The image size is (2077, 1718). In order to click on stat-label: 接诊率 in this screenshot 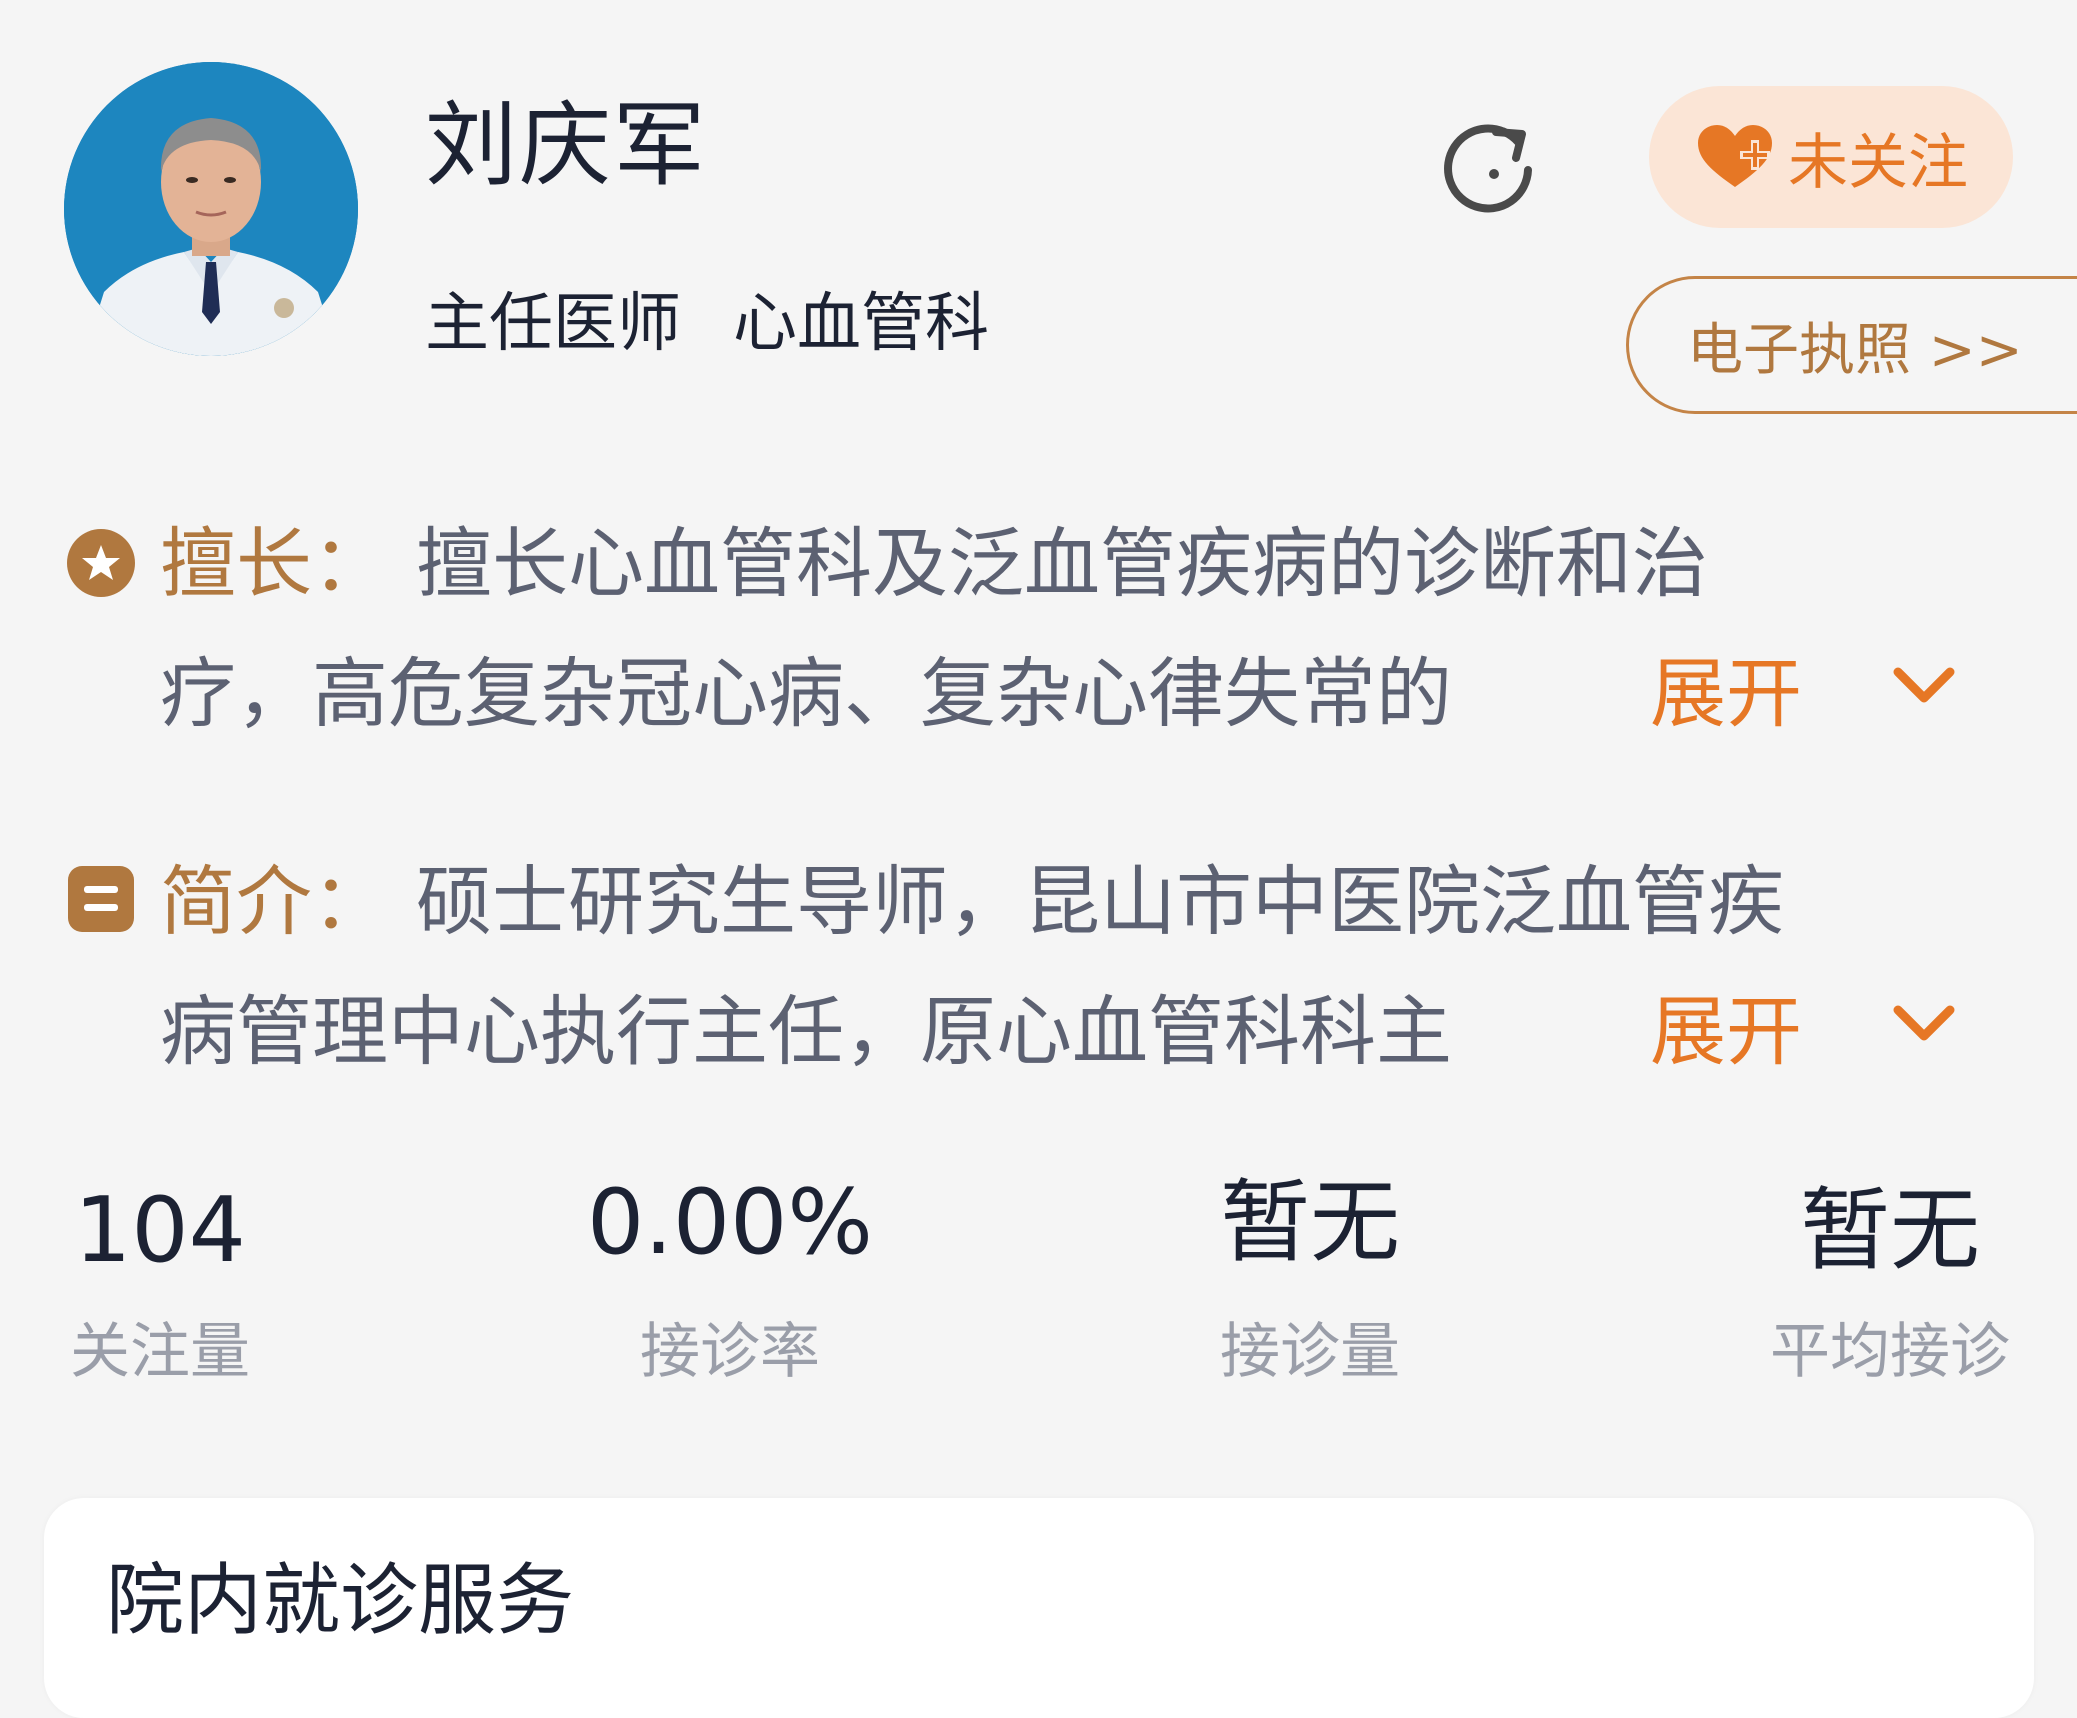, I will do `click(730, 1352)`.